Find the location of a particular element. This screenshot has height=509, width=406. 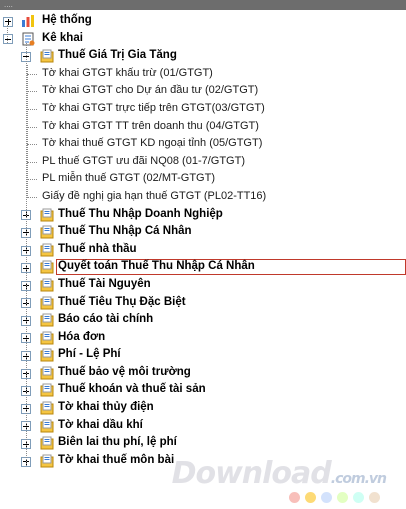

tax-group-label: Thuế bảo vệ môi trường is located at coordinates (124, 371).